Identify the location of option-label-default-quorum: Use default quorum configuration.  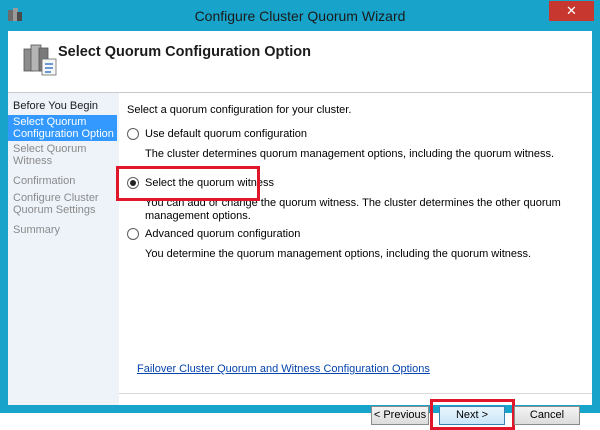
(226, 134).